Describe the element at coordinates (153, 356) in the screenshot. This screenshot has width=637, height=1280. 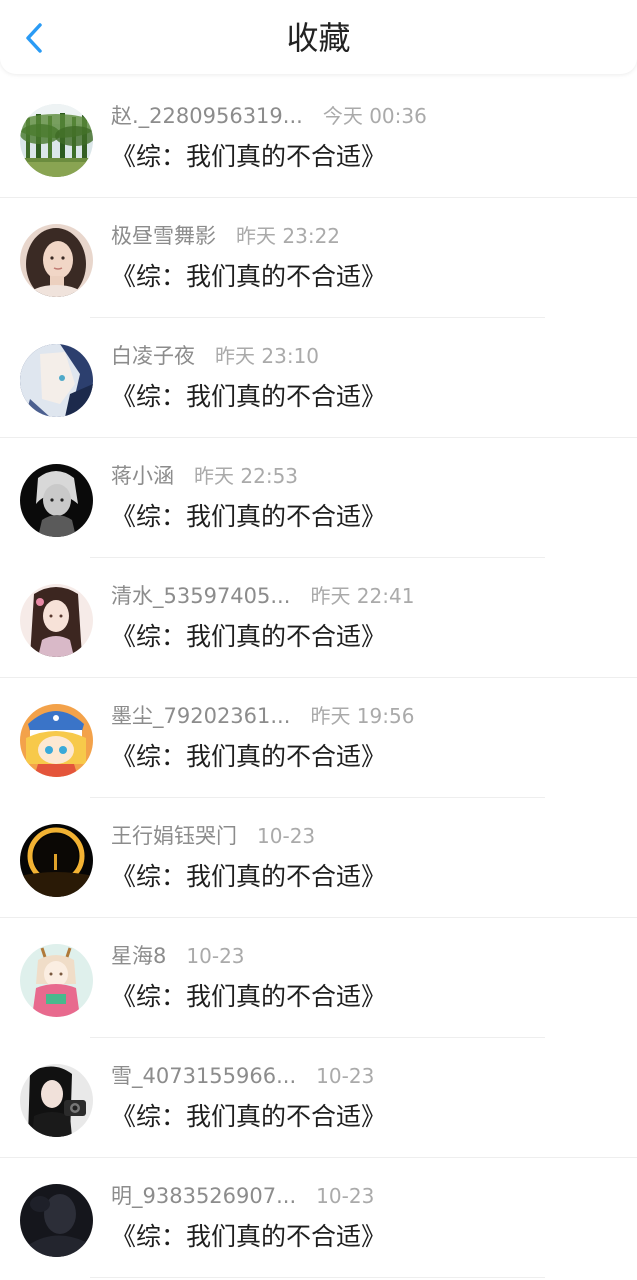
I see `user-name: 白凌子夜` at that location.